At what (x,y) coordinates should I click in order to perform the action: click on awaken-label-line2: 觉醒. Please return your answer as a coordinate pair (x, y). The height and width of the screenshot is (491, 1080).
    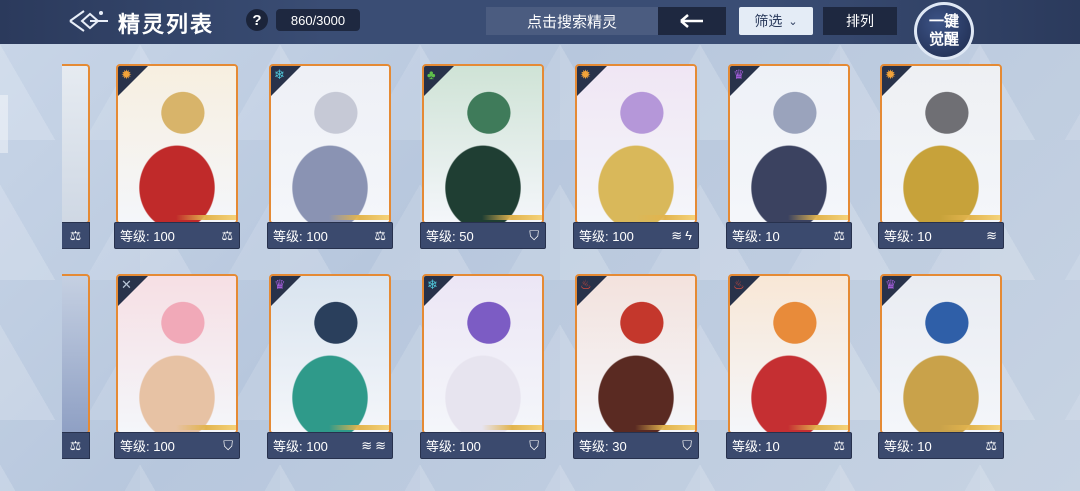
    Looking at the image, I should click on (943, 39).